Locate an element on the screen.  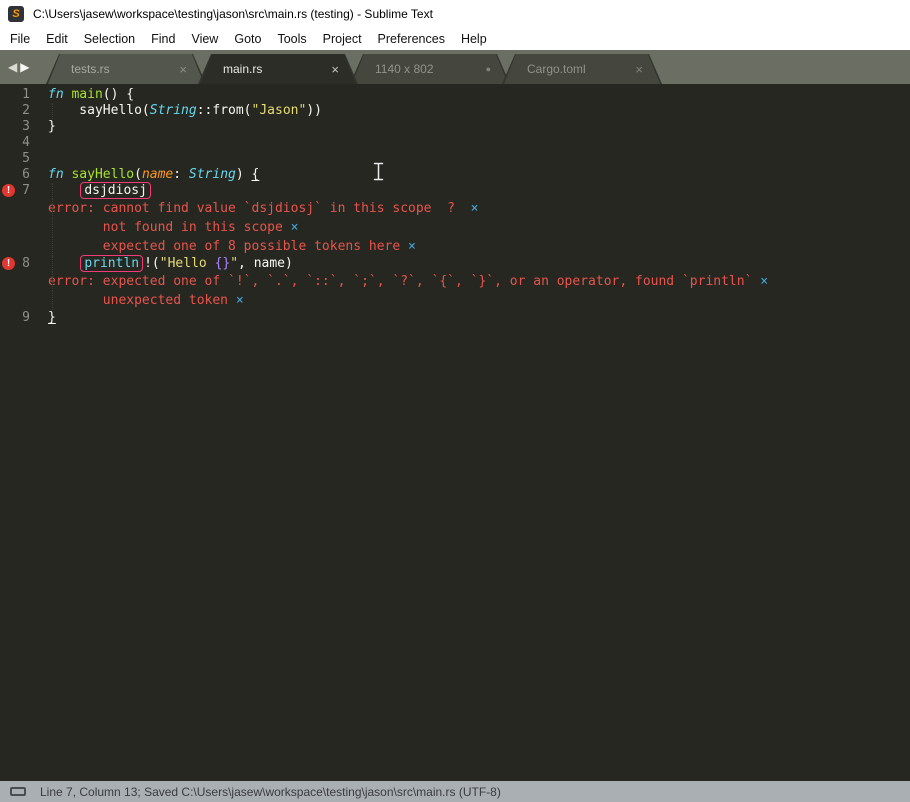
line-number: 1 is located at coordinates (26, 94).